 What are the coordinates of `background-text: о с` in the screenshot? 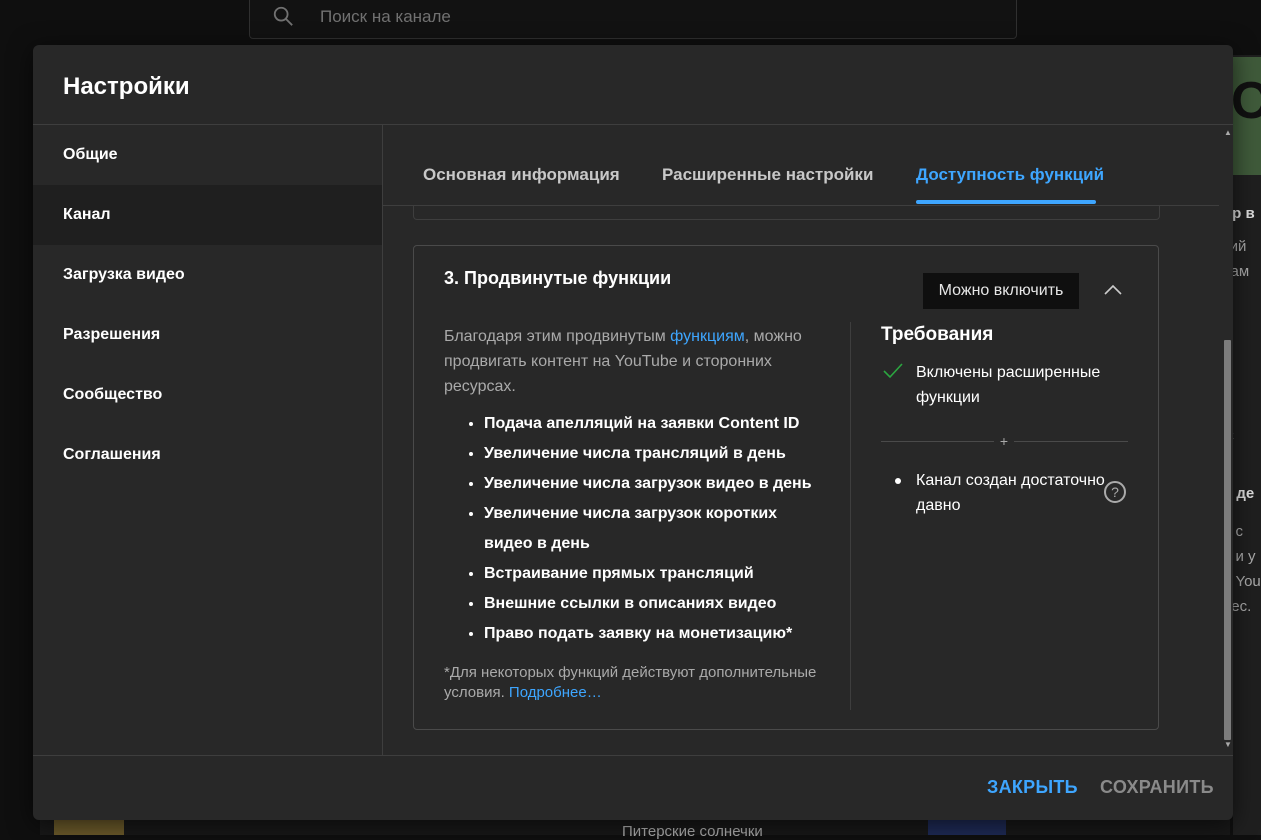 It's located at (1238, 531).